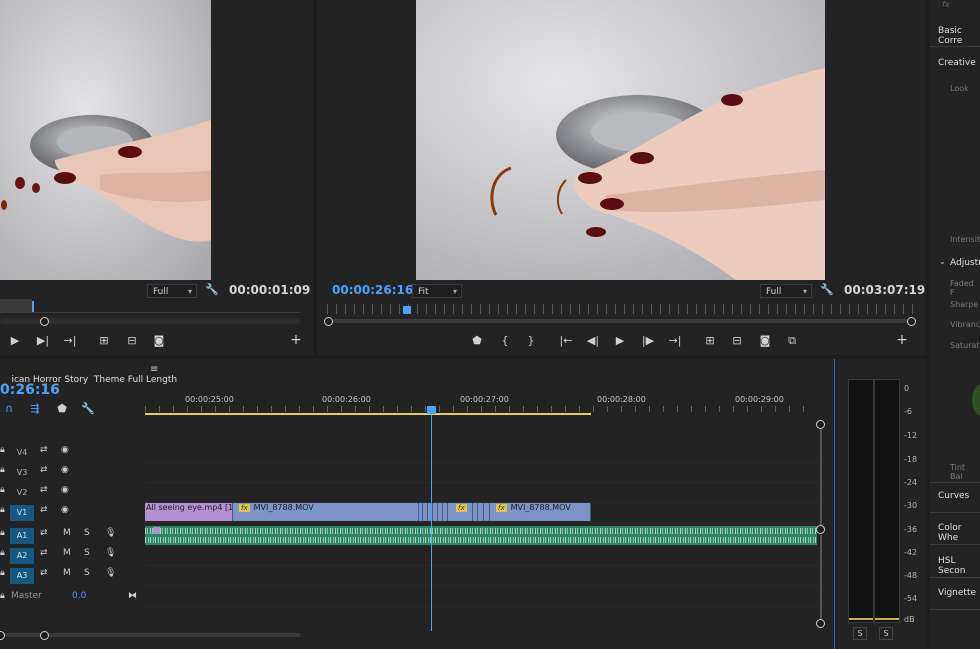 This screenshot has width=980, height=649. What do you see at coordinates (620, 321) in the screenshot?
I see `program-scrollbar` at bounding box center [620, 321].